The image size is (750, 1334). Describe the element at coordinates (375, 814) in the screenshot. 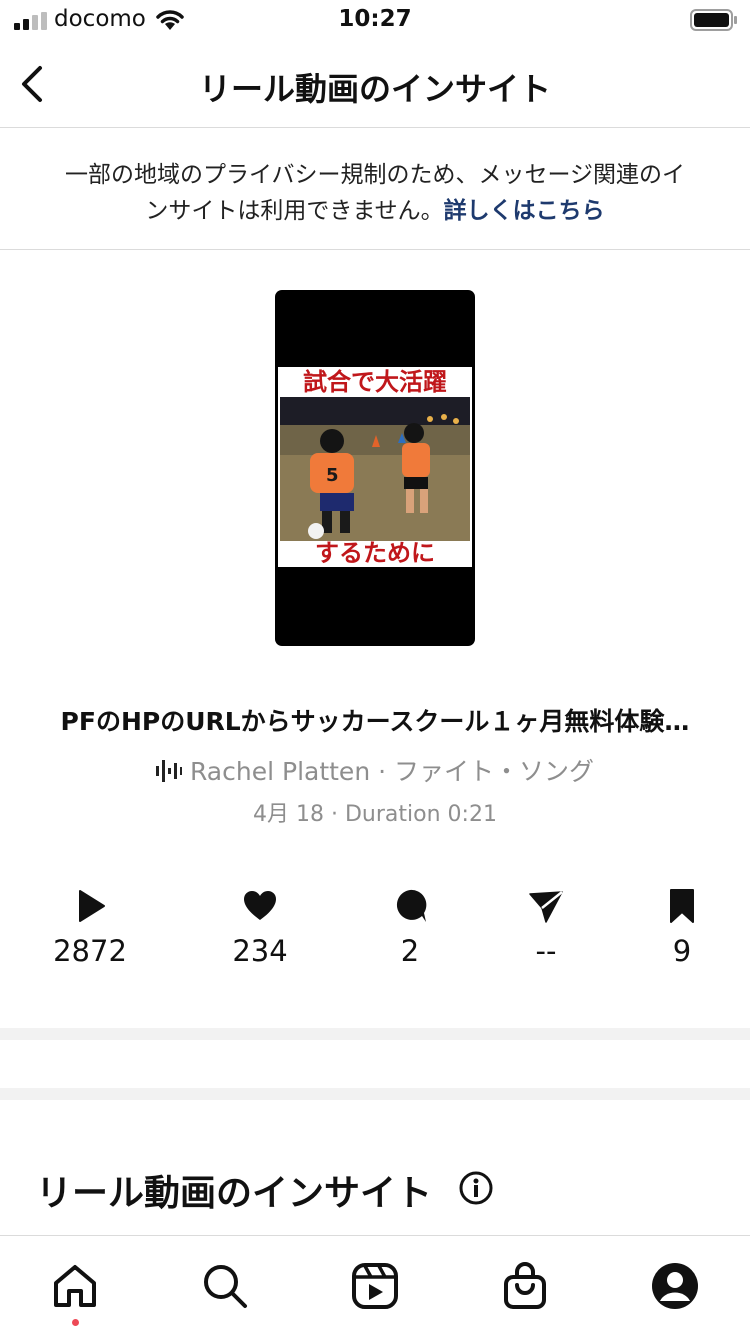

I see `post-meta: 4月 18 · Duration 0:21` at that location.